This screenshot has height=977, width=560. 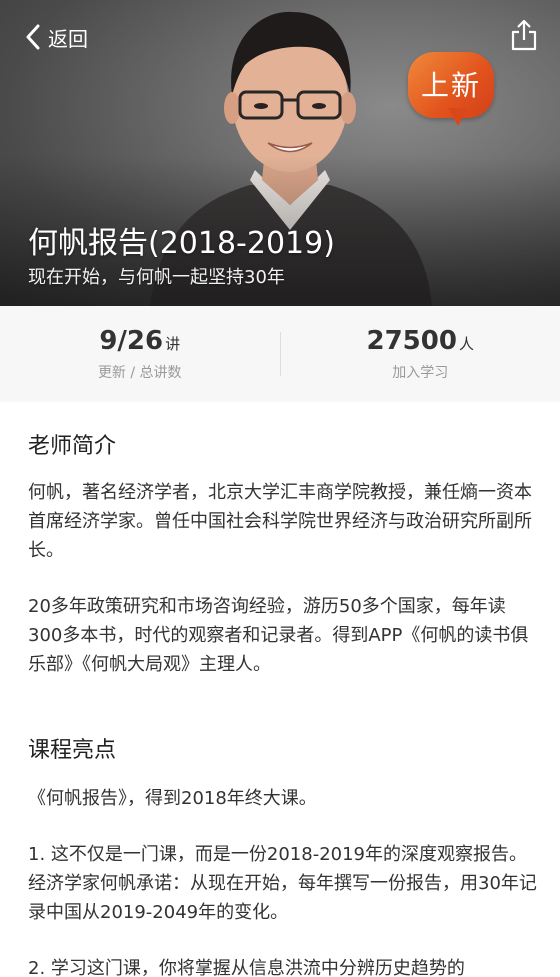 I want to click on stat-updates-label: 更新 / 总讲数, so click(x=139, y=373).